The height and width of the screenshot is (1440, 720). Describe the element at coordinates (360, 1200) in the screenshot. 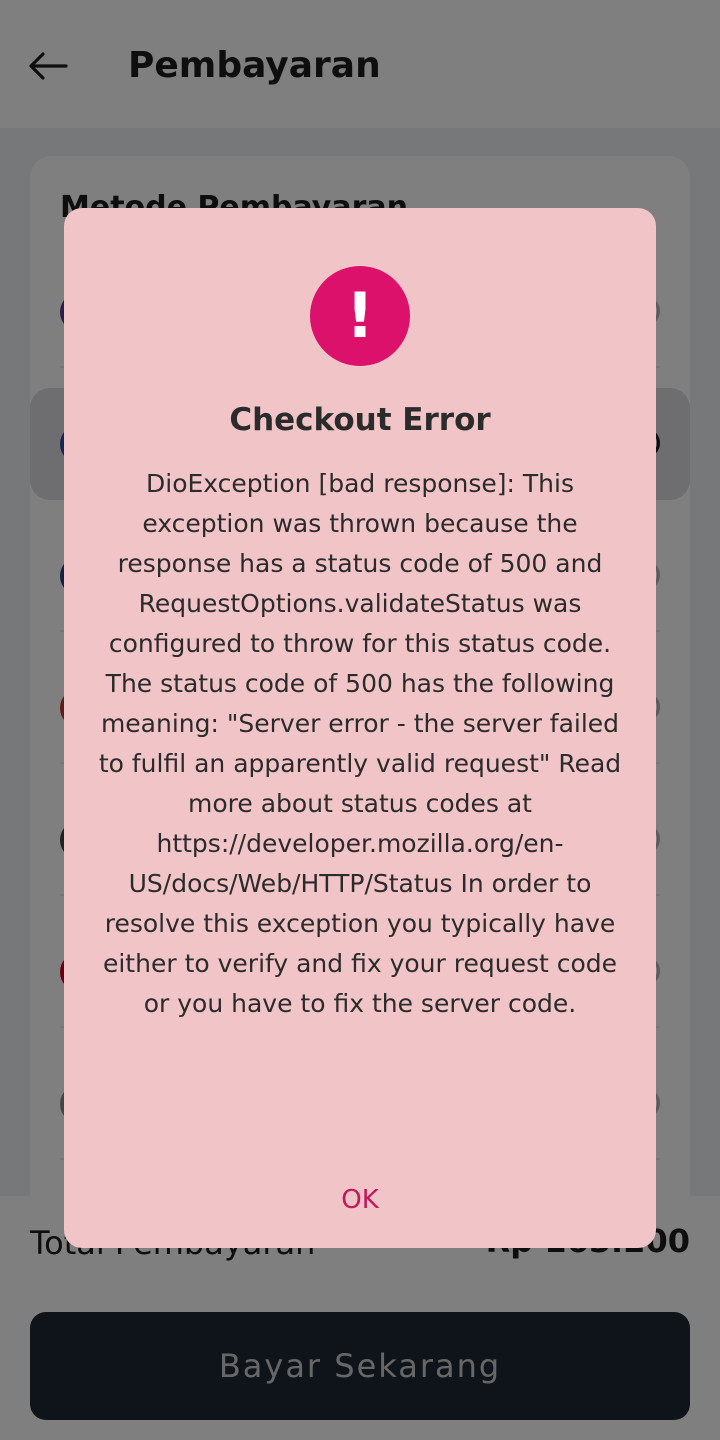

I see `ok-button: OK` at that location.